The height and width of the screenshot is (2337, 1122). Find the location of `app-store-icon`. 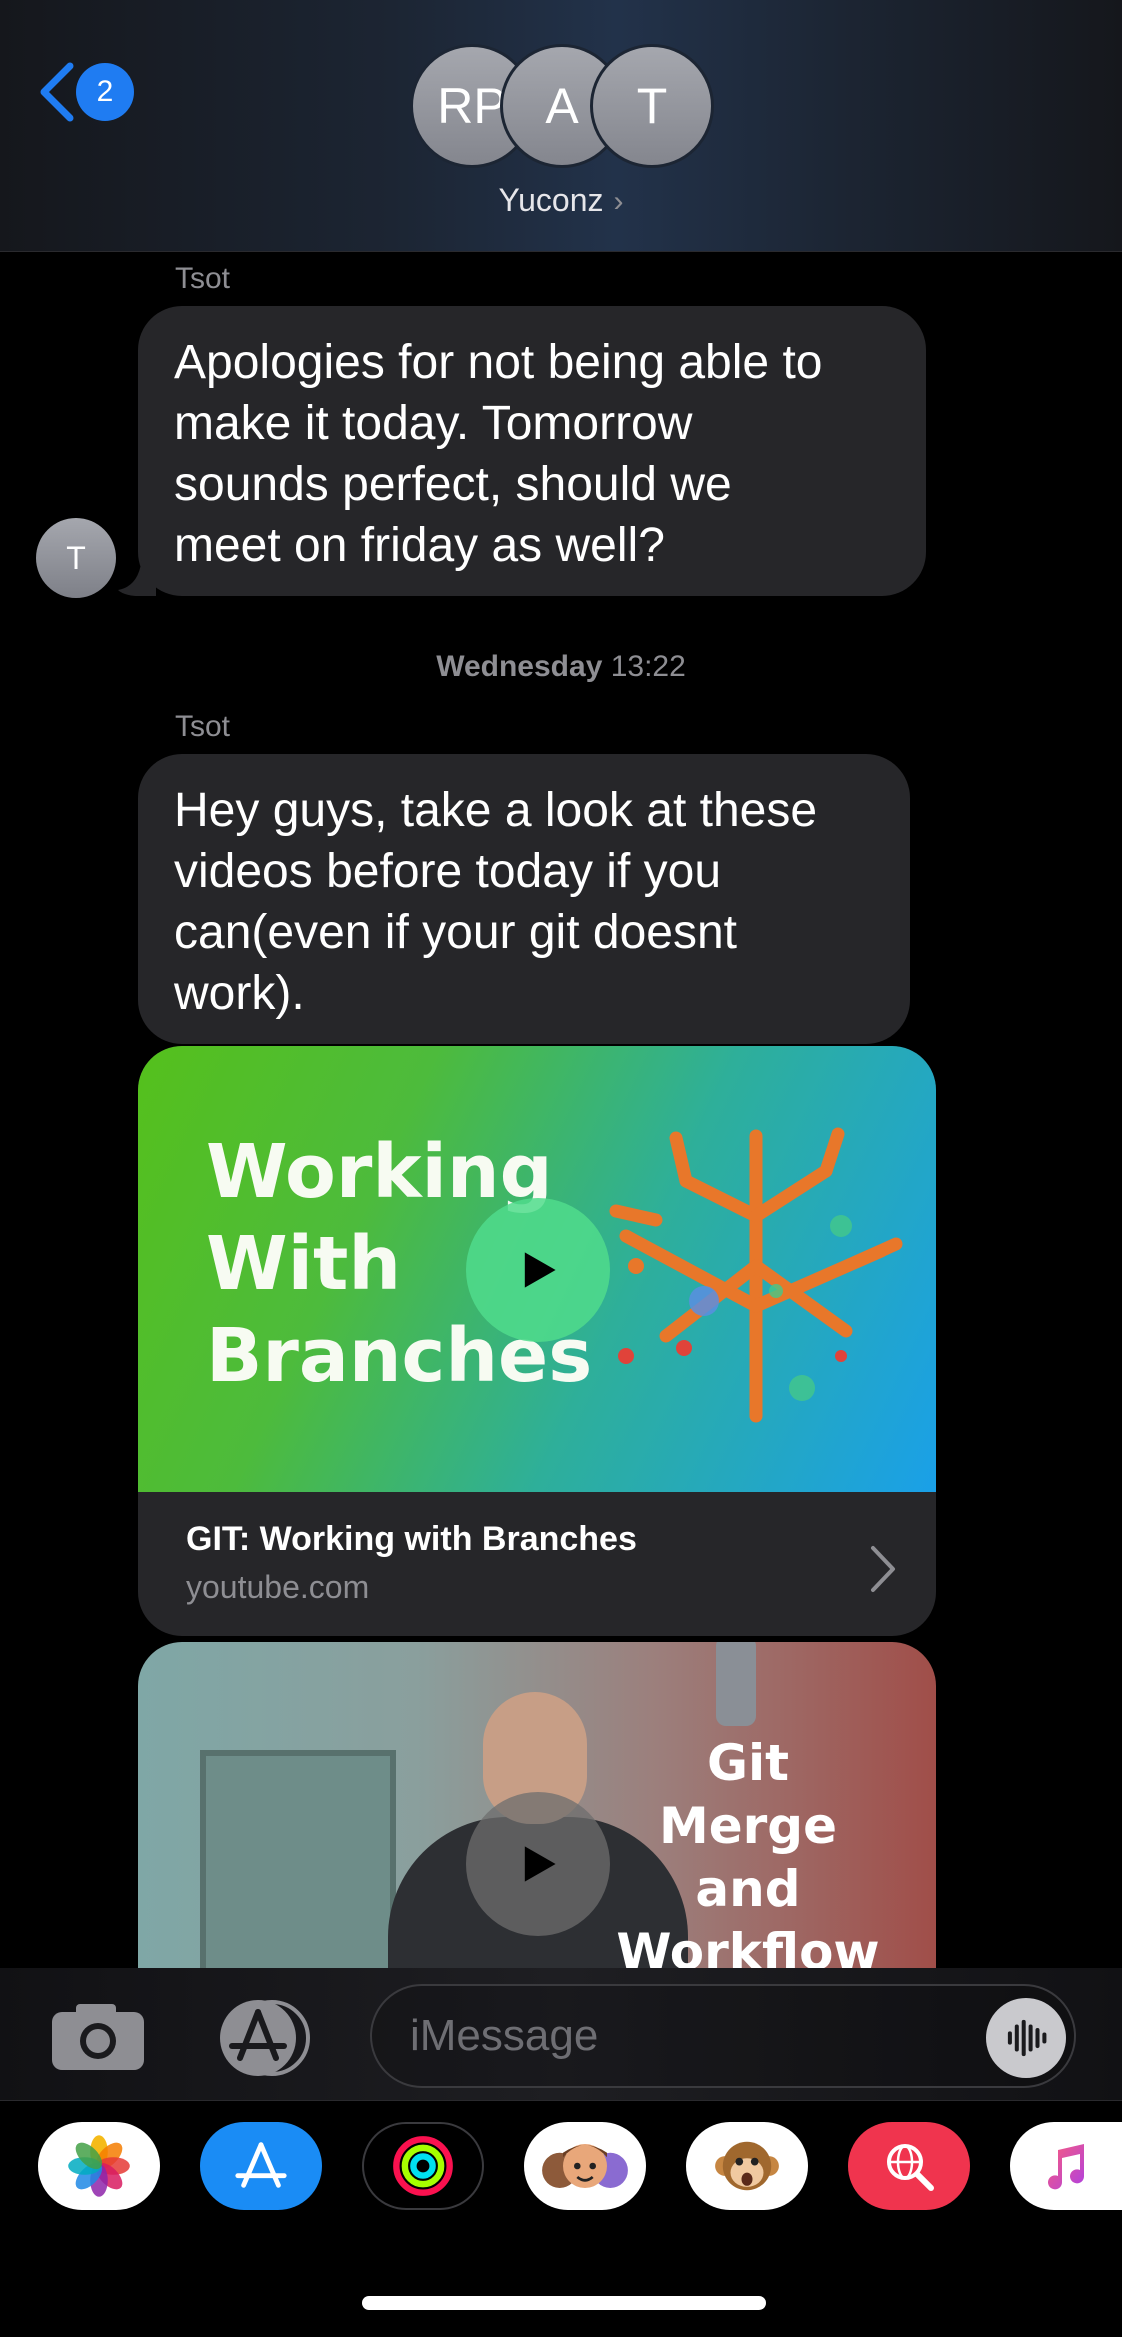

app-store-icon is located at coordinates (261, 2166).